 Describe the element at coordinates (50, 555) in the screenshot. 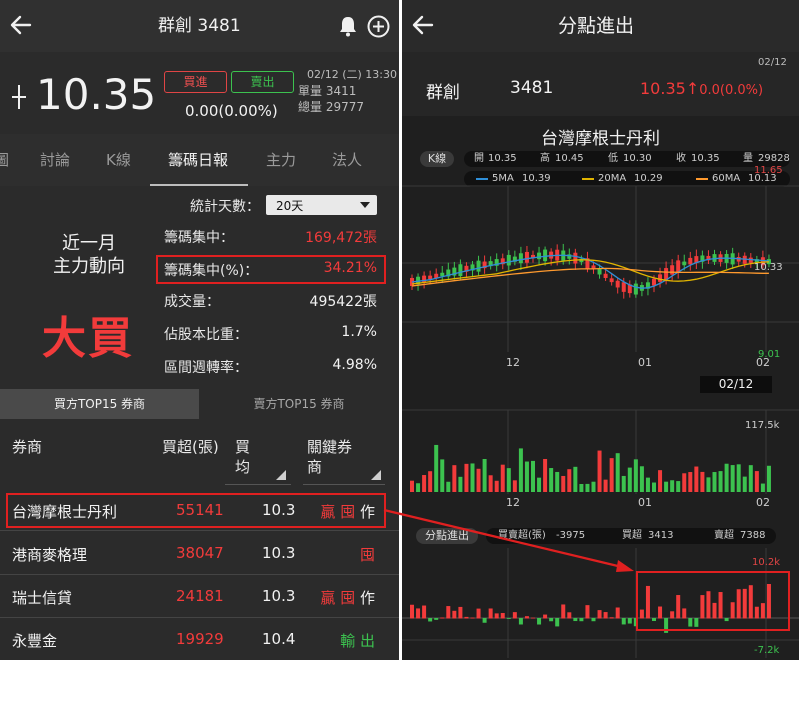

I see `broker-name: 港商麥格理` at that location.